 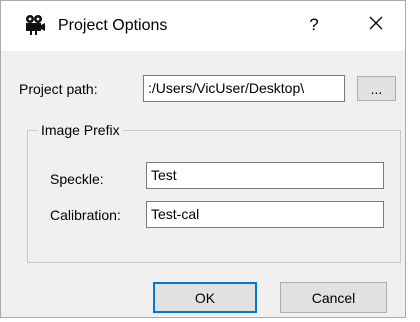 I want to click on speckle-label: Speckle:, so click(x=77, y=179).